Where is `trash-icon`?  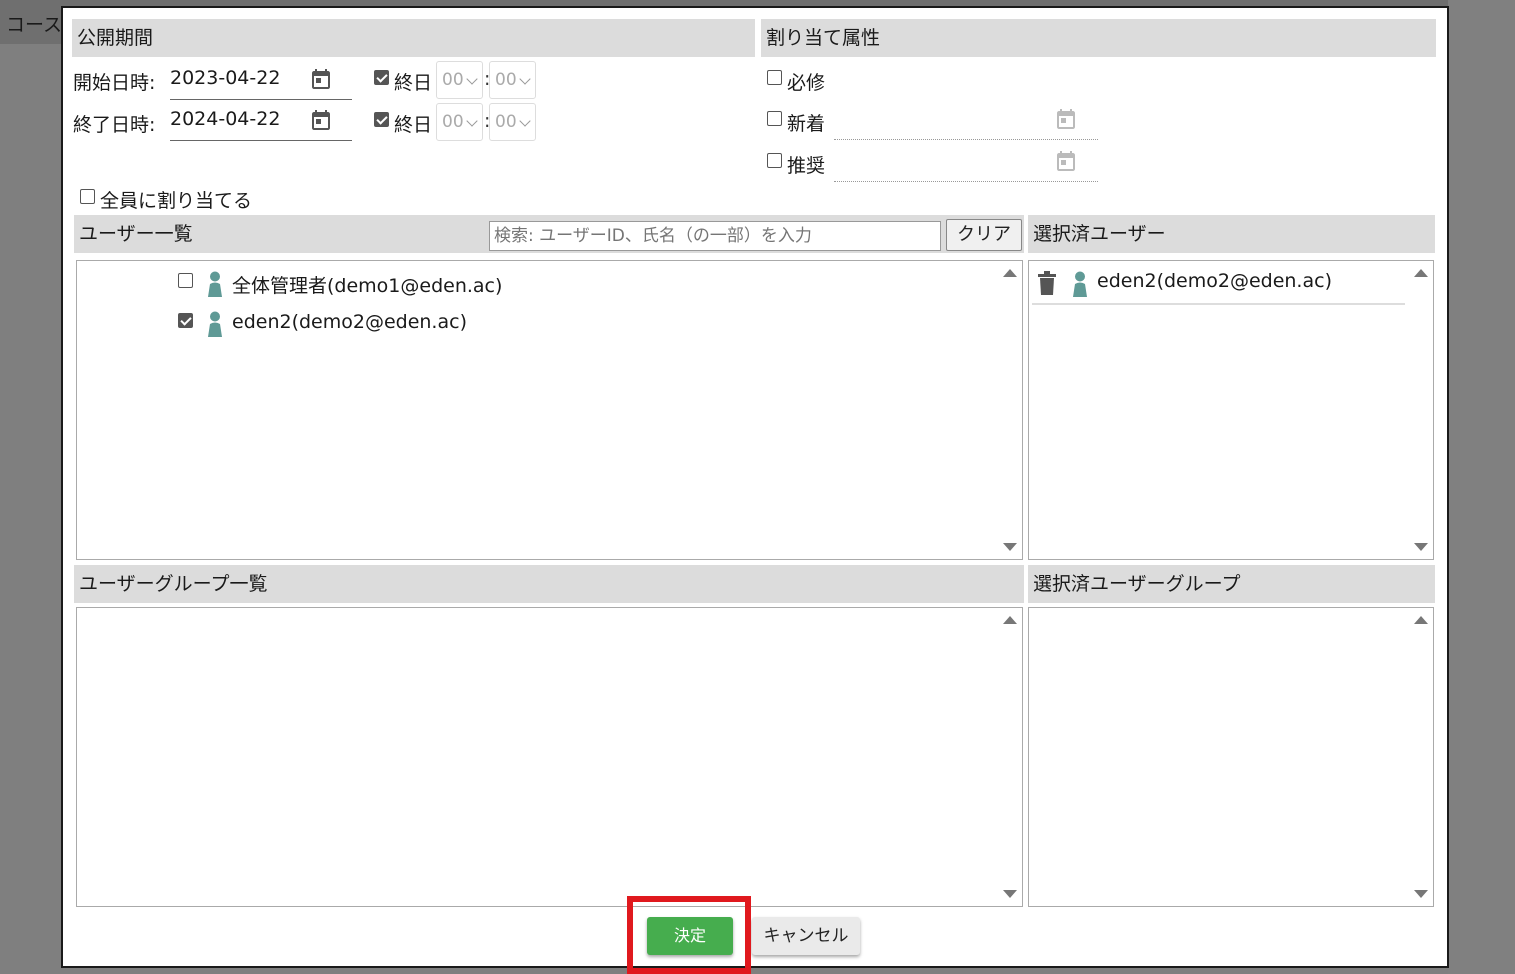 trash-icon is located at coordinates (1047, 283).